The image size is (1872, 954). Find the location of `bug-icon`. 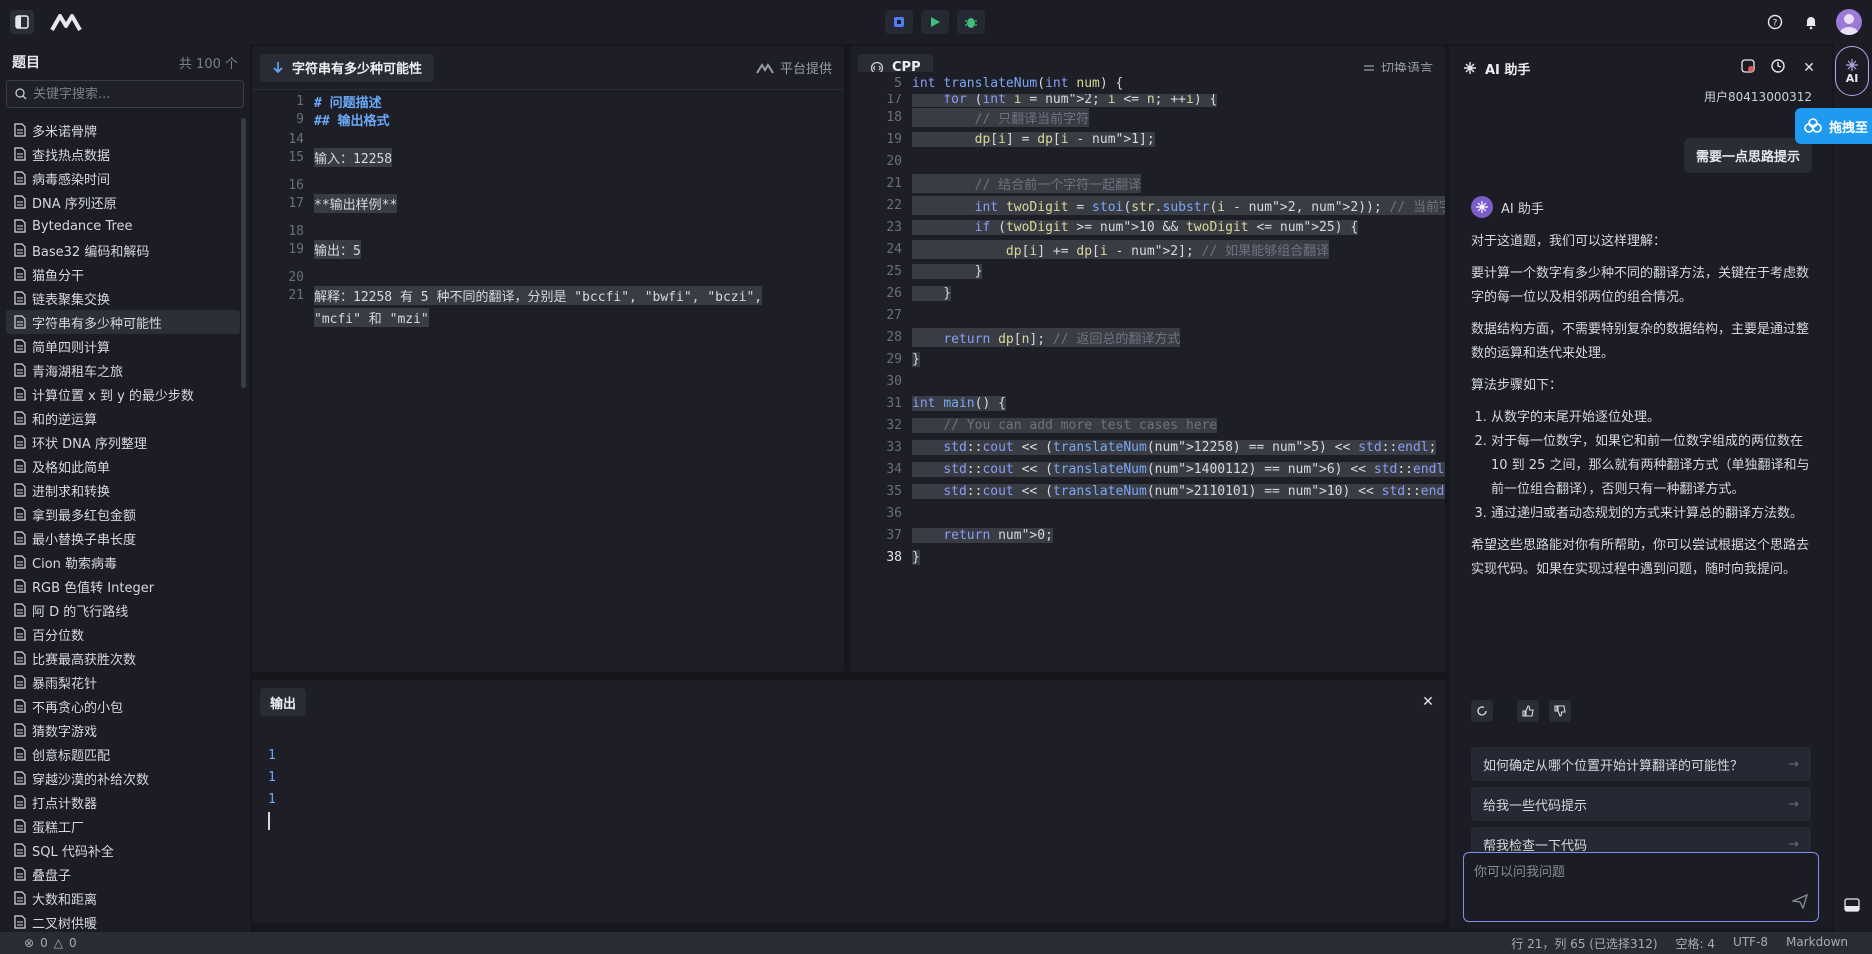

bug-icon is located at coordinates (971, 22).